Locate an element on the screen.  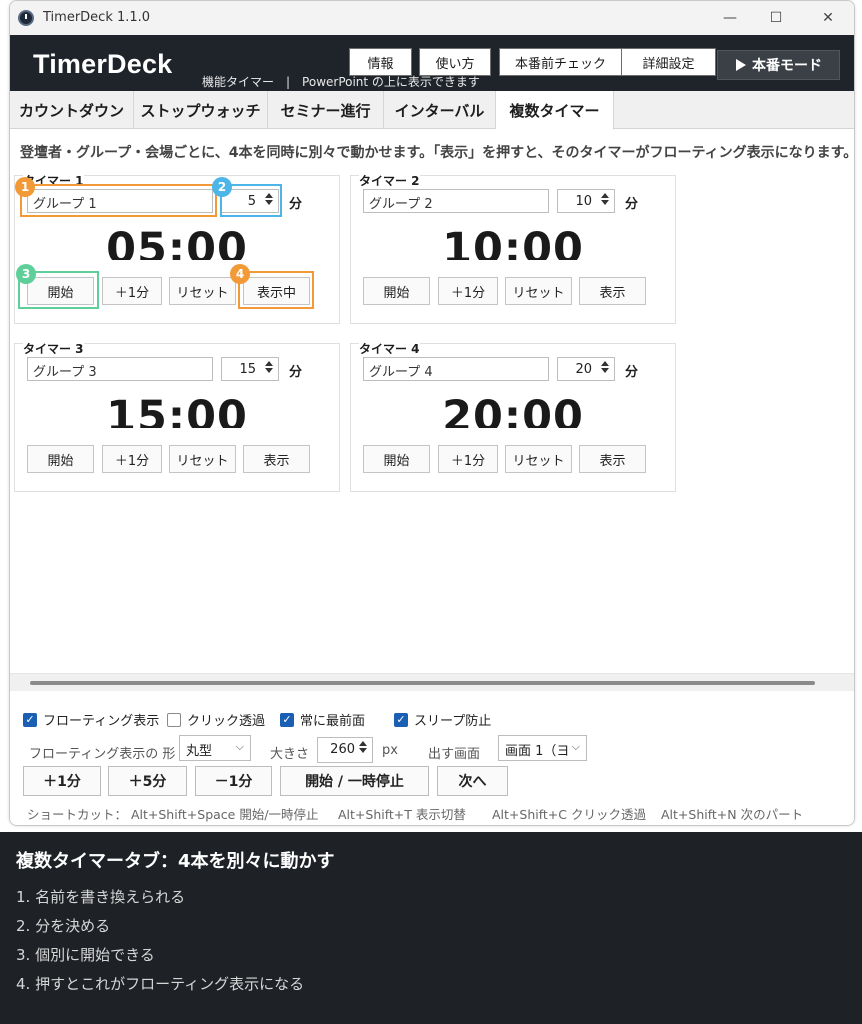
always-on-top-checkbox: ✓ 常に最前面 is located at coordinates (322, 719).